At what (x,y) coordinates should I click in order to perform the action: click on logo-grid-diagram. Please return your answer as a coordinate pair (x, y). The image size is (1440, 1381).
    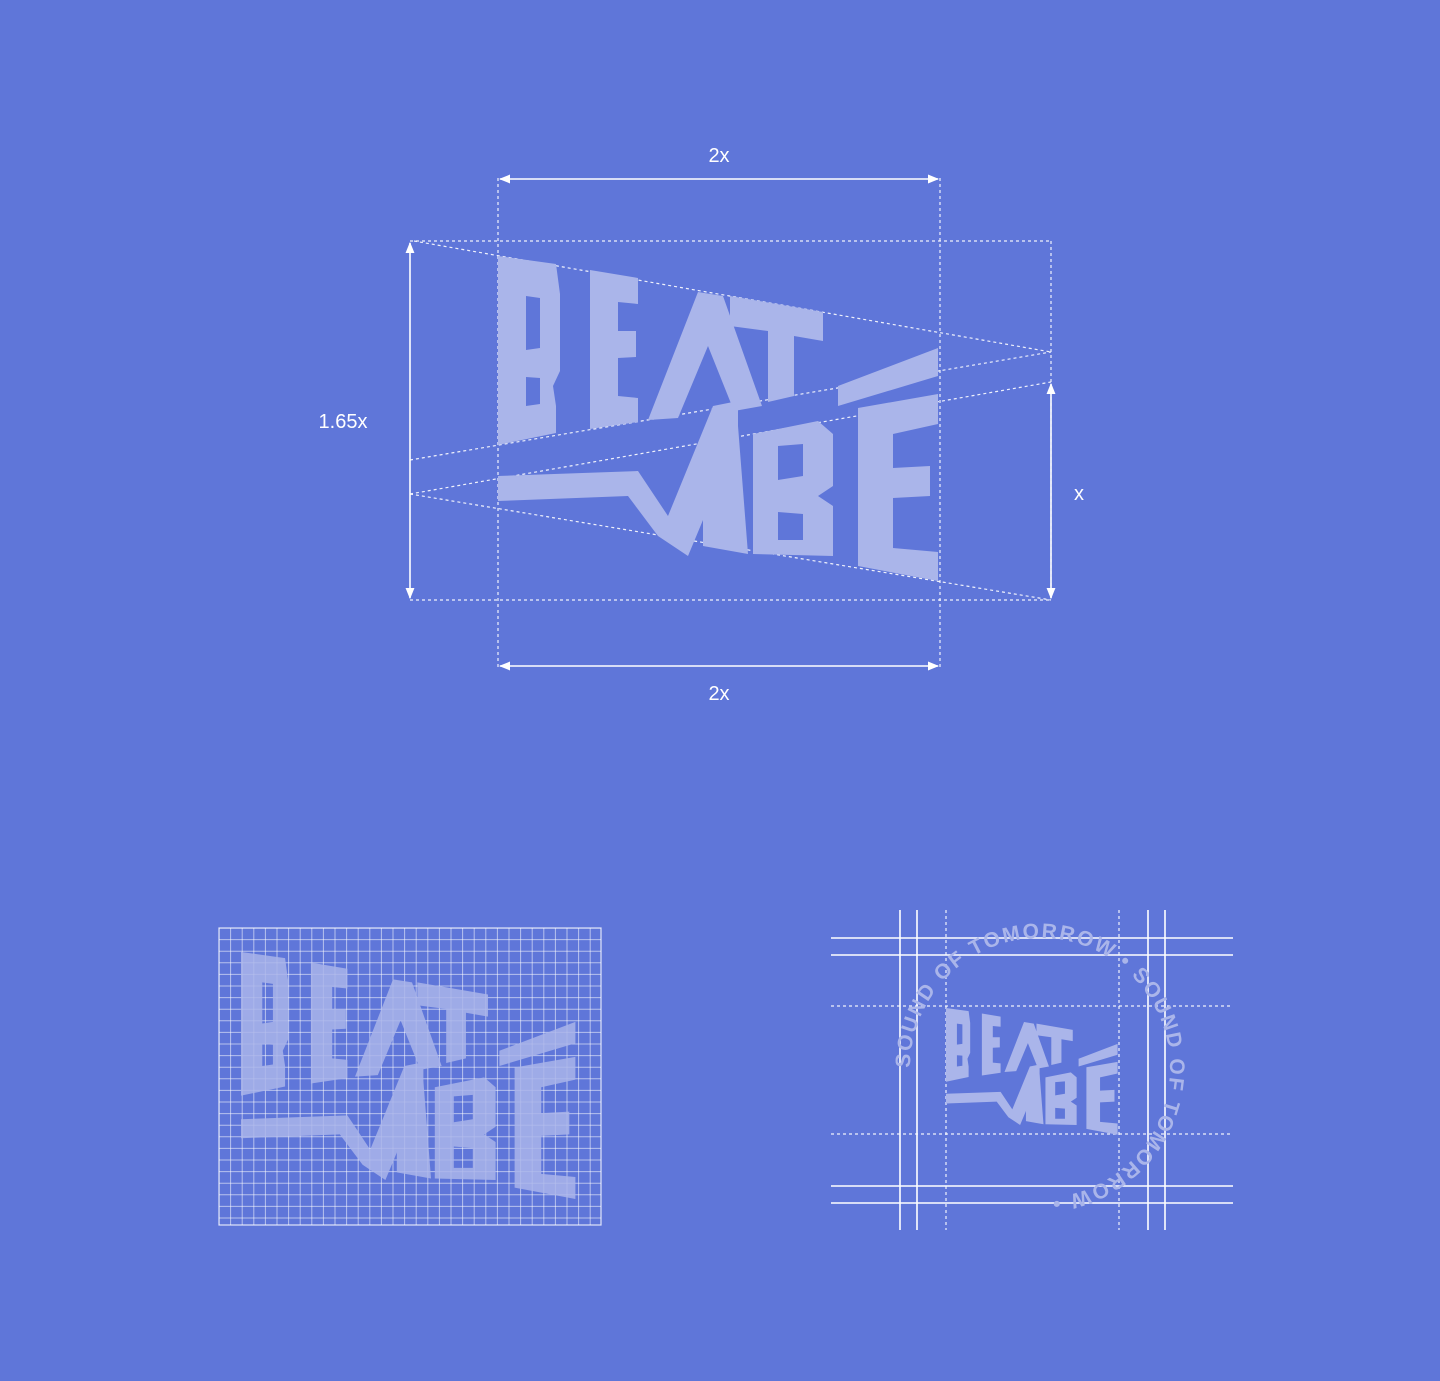
    Looking at the image, I should click on (410, 1076).